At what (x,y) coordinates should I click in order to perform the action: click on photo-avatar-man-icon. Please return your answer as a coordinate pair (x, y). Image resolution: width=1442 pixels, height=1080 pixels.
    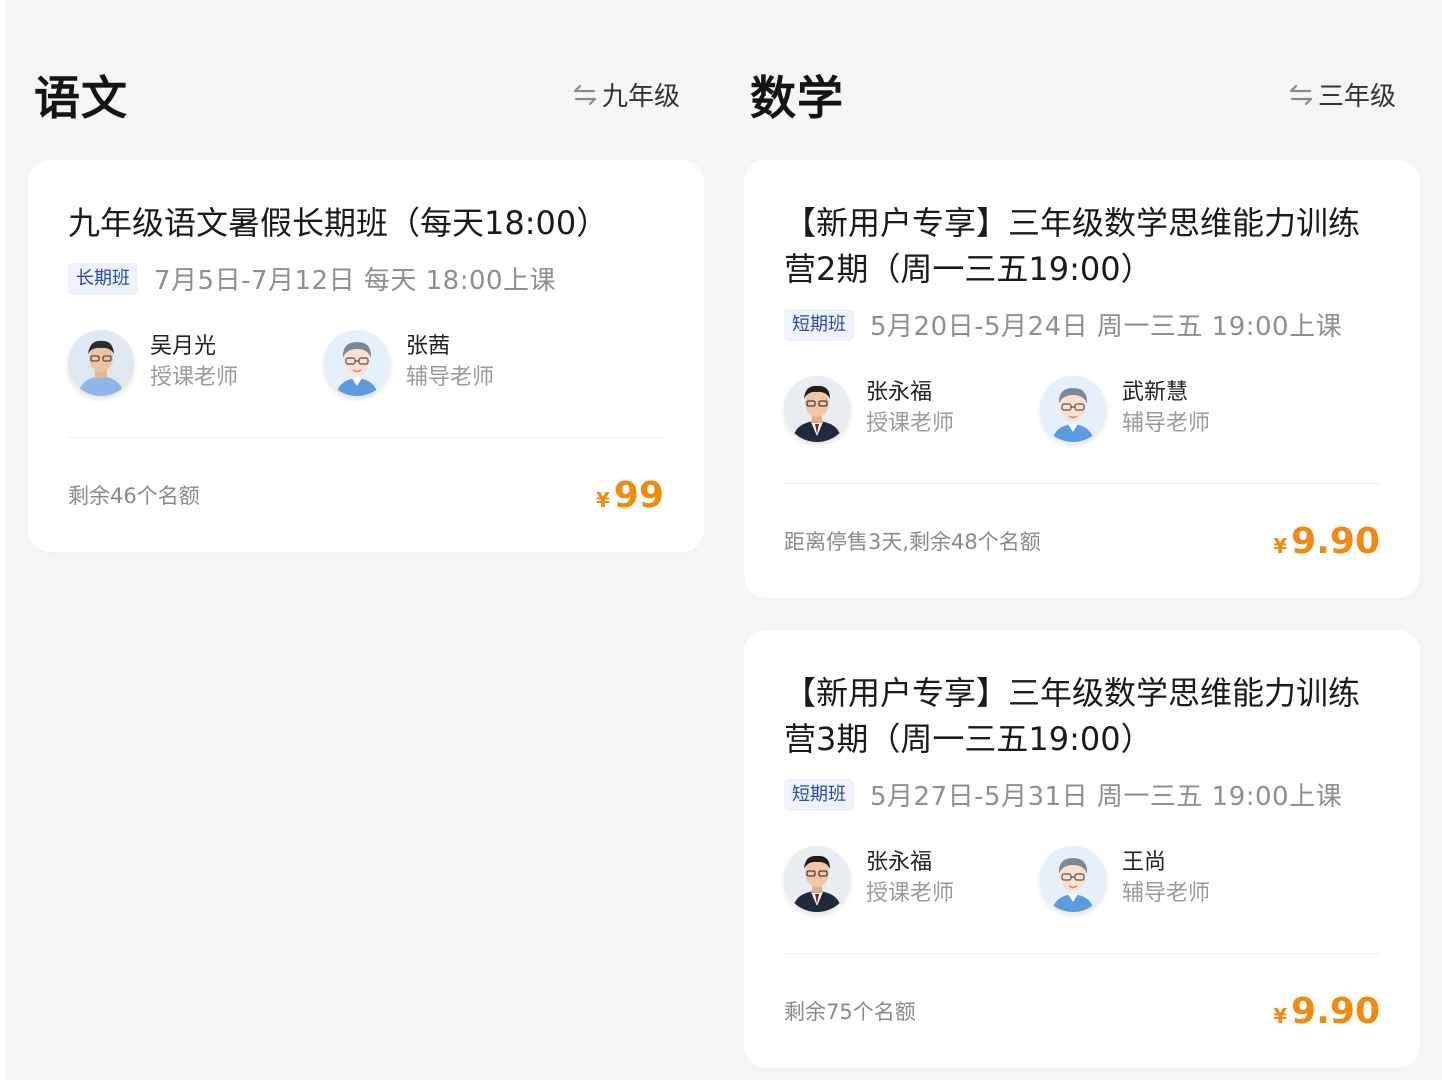
    Looking at the image, I should click on (101, 363).